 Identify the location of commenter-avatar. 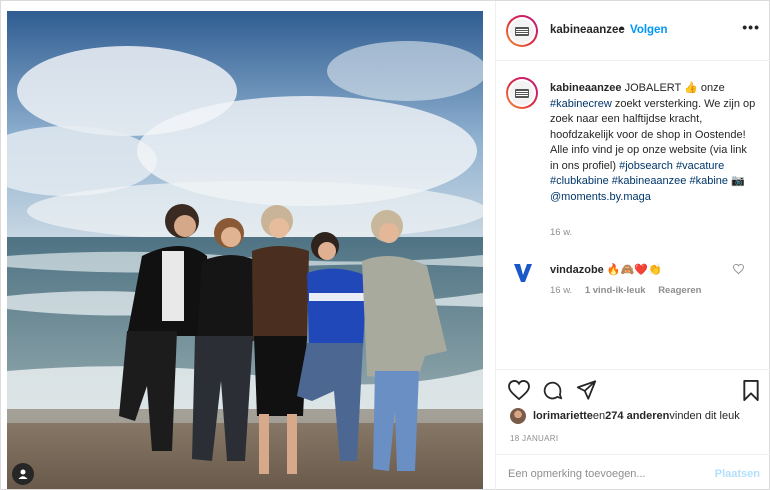
(523, 273).